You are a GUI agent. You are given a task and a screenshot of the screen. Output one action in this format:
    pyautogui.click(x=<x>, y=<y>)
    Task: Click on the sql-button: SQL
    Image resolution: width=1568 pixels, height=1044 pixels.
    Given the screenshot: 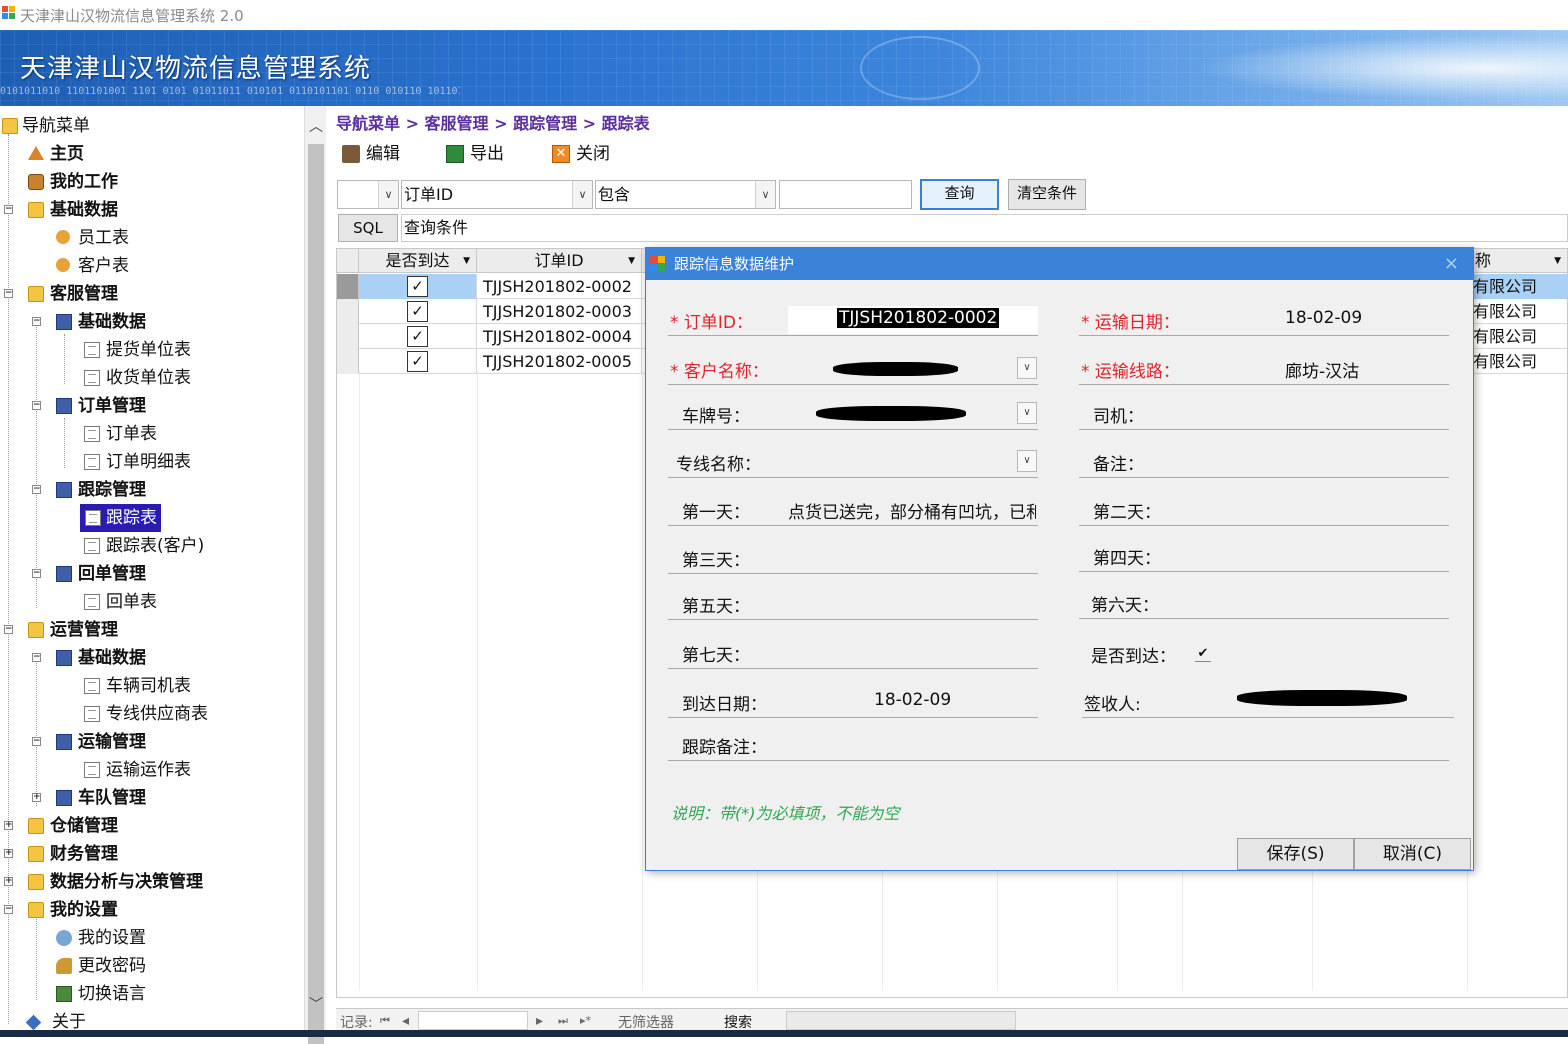 What is the action you would take?
    pyautogui.click(x=368, y=228)
    